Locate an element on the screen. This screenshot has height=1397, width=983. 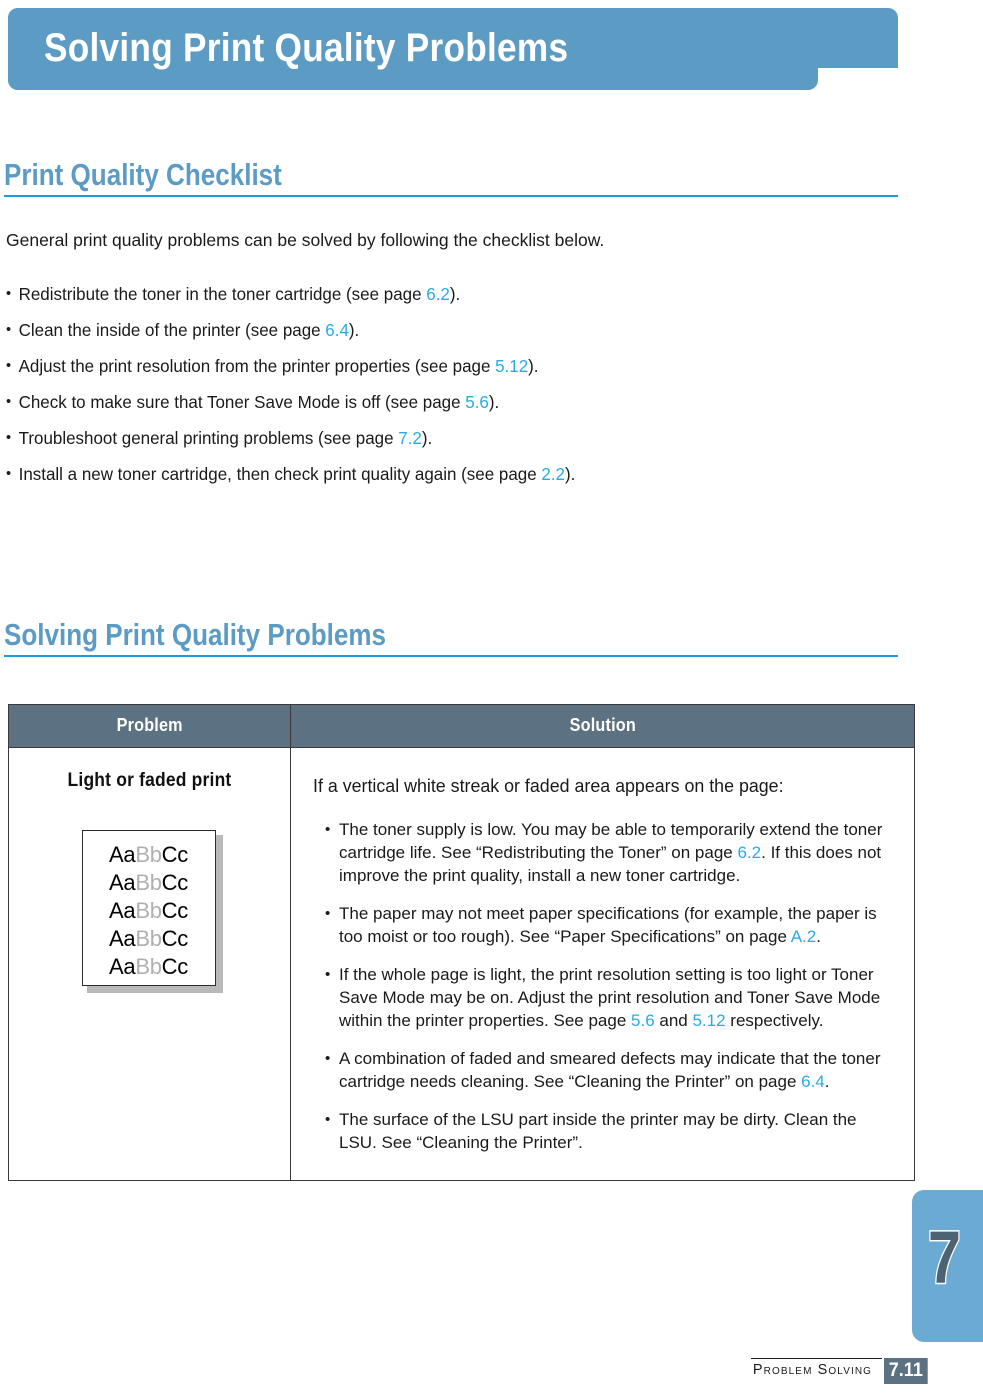
page-reference: 7.2 is located at coordinates (410, 438).